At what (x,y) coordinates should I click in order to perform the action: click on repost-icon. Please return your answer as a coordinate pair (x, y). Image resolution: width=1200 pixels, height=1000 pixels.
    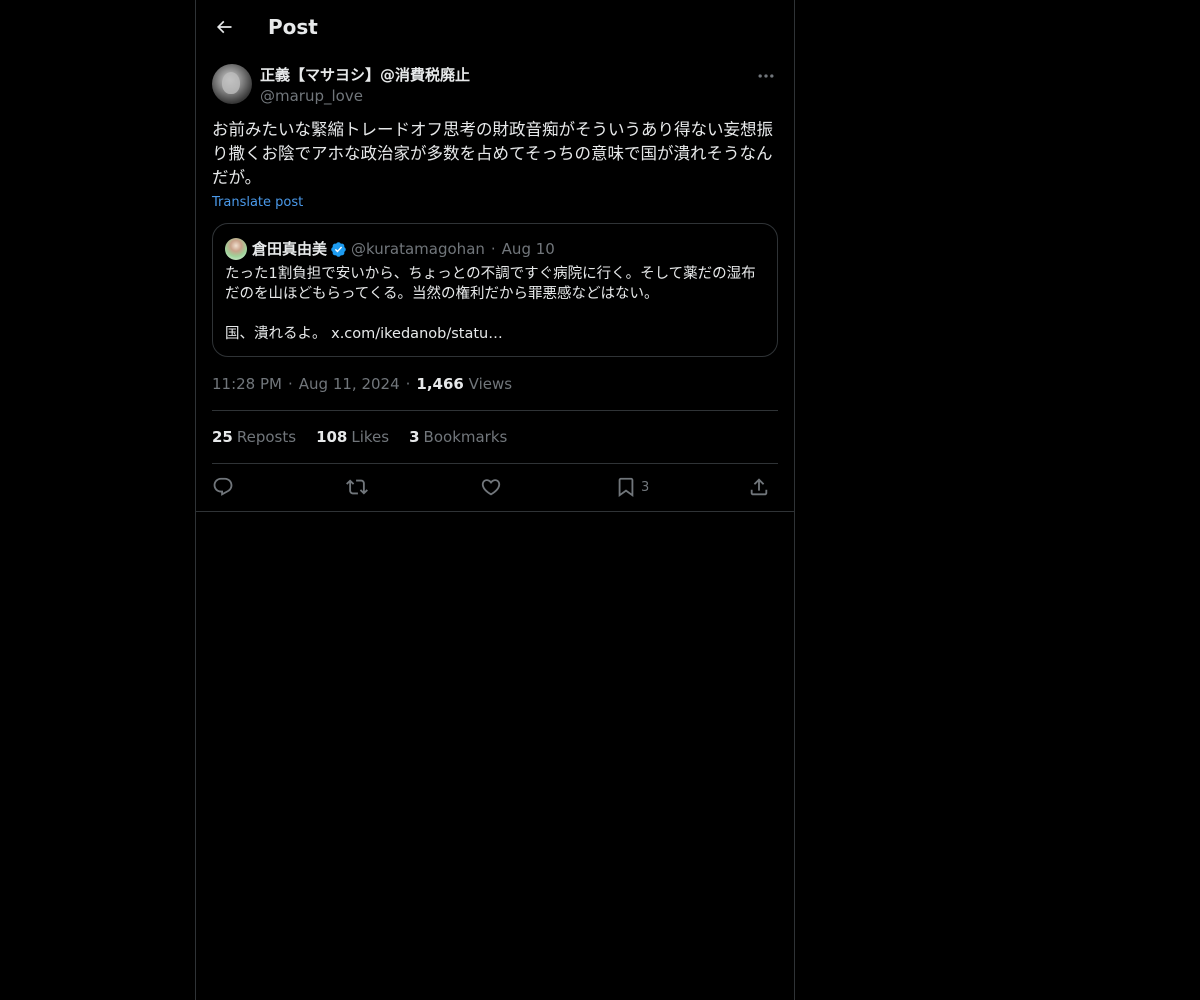
    Looking at the image, I should click on (357, 487).